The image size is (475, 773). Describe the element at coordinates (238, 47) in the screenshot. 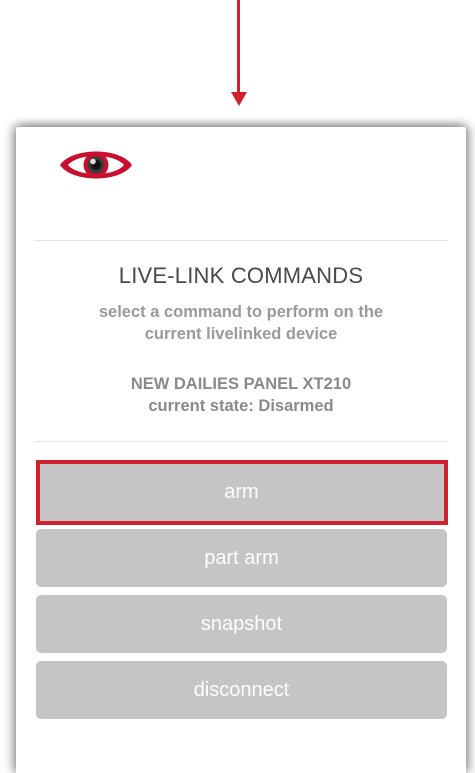

I see `annotation-arrow-shaft` at that location.